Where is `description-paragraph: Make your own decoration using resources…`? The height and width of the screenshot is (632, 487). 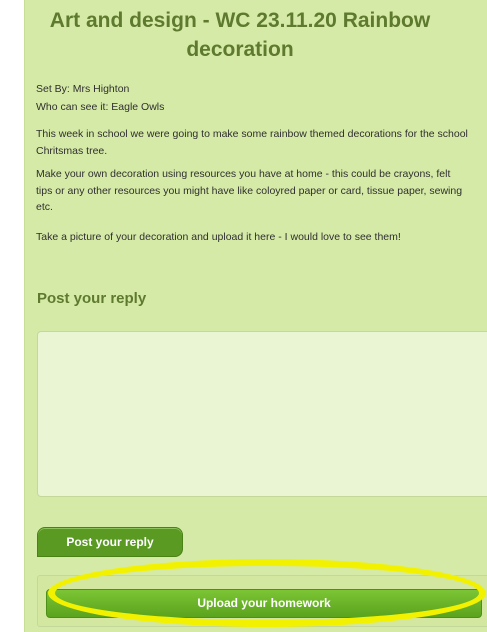 description-paragraph: Make your own decoration using resources… is located at coordinates (249, 190).